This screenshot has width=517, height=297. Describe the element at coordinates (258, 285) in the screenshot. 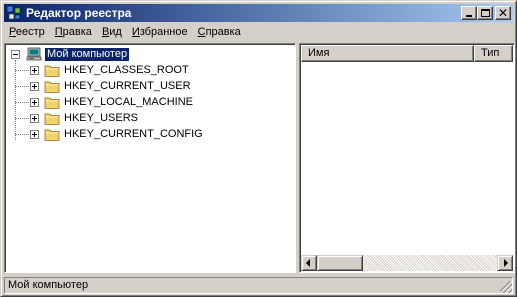

I see `status-bar: Мой компьютер` at that location.